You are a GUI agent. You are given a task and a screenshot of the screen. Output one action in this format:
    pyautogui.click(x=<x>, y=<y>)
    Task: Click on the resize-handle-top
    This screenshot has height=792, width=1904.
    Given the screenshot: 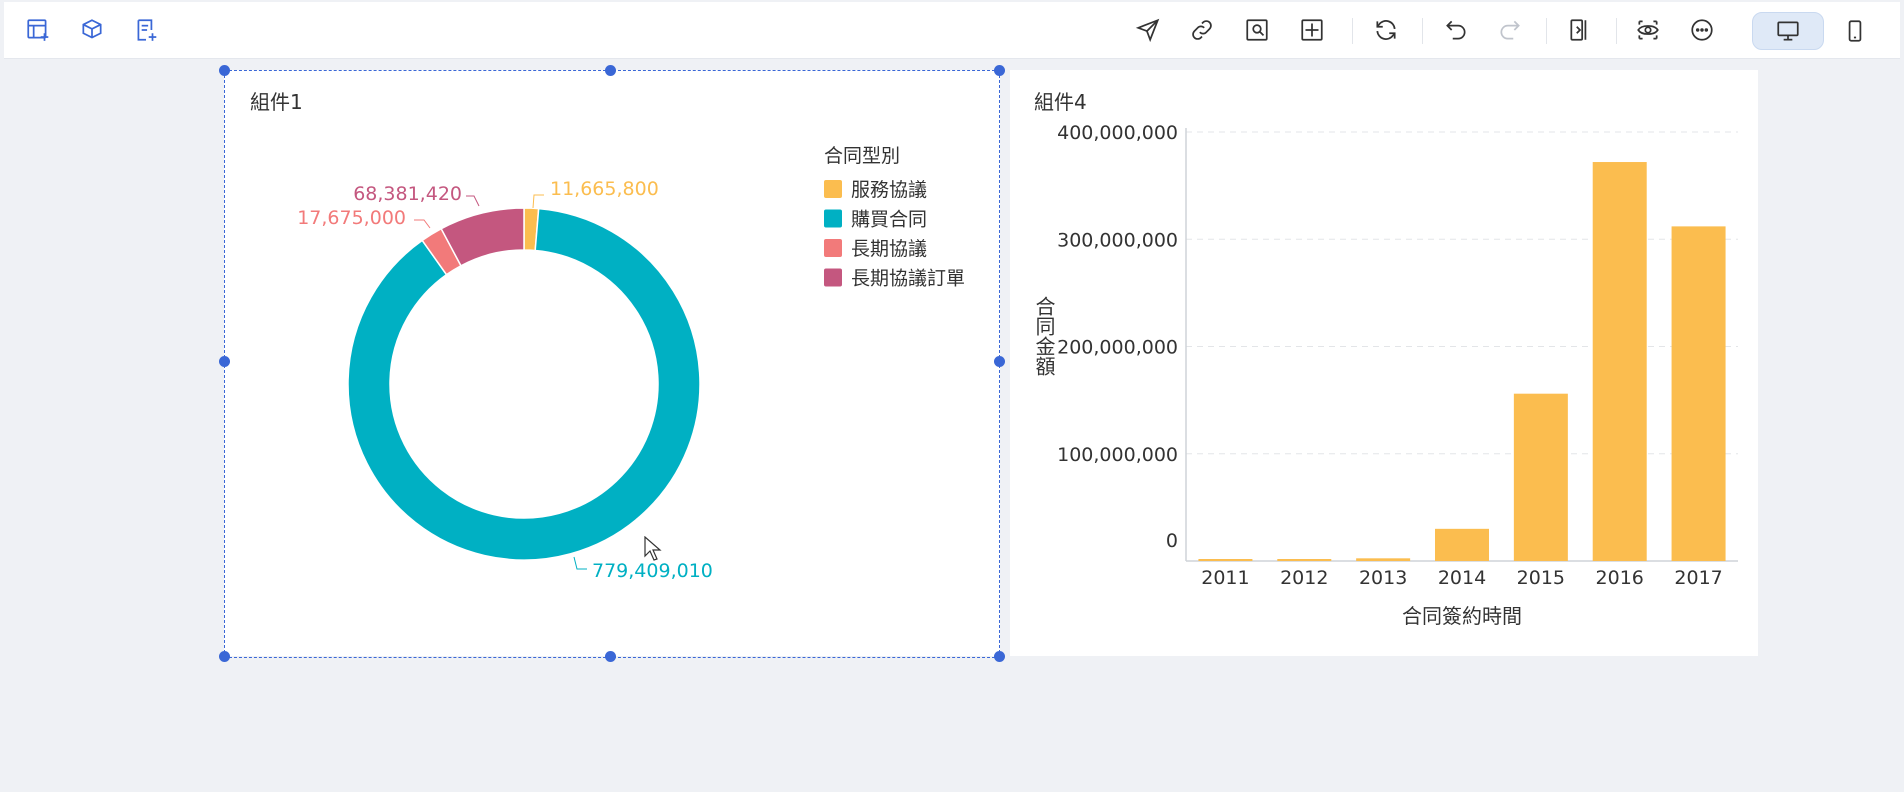 What is the action you would take?
    pyautogui.click(x=610, y=70)
    